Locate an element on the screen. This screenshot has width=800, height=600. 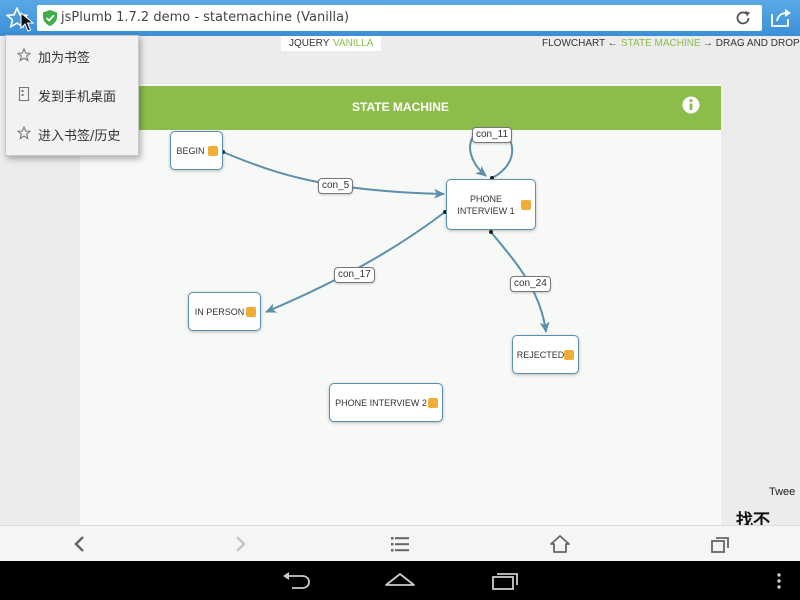
not-found-text: 找不 is located at coordinates (753, 518).